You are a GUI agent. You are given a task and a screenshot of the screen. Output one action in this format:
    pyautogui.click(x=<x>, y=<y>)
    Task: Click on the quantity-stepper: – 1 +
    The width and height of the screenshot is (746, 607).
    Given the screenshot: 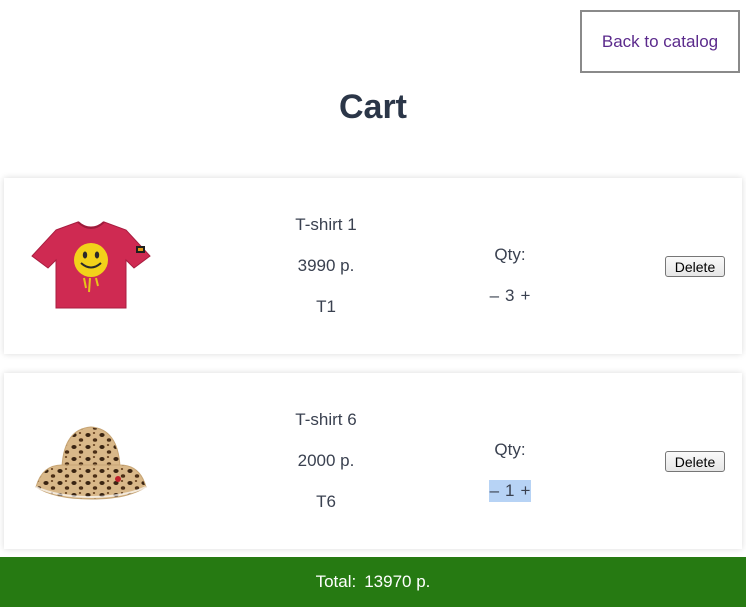 What is the action you would take?
    pyautogui.click(x=510, y=491)
    